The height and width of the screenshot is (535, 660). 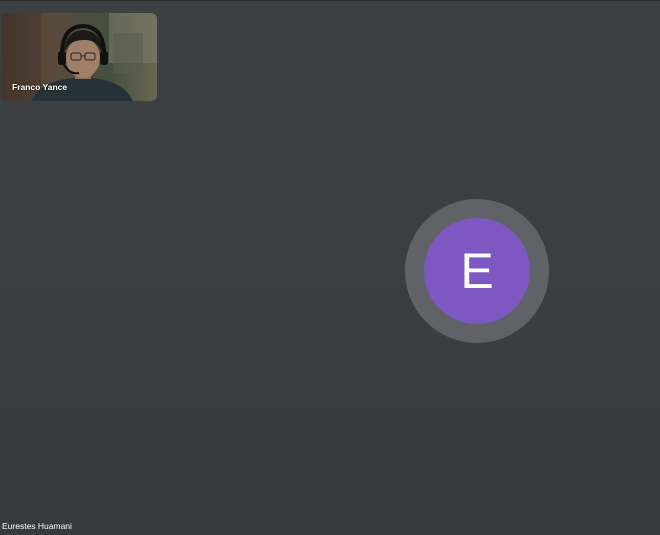 What do you see at coordinates (79, 57) in the screenshot?
I see `self-video-tile: Franco Yance` at bounding box center [79, 57].